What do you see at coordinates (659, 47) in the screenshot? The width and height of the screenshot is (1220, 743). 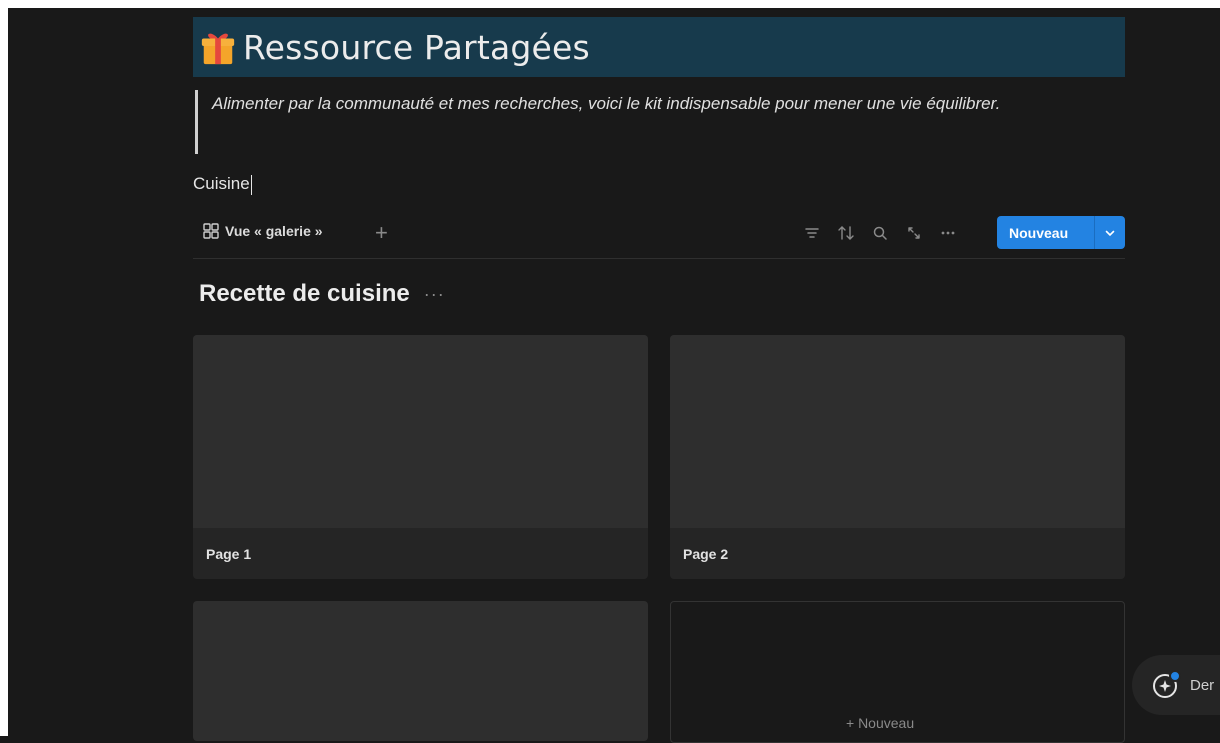 I see `page-title-bar: Ressource Partagées` at bounding box center [659, 47].